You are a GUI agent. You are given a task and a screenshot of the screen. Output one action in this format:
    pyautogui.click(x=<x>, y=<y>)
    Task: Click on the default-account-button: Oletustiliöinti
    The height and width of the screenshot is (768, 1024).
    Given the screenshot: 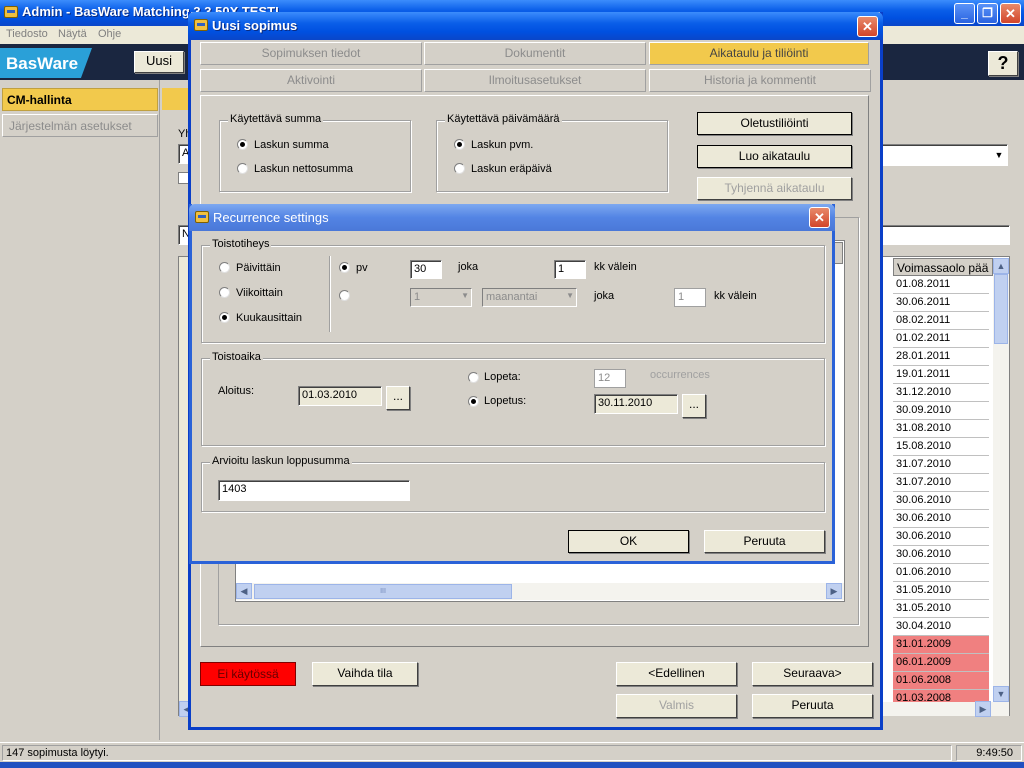 What is the action you would take?
    pyautogui.click(x=774, y=123)
    